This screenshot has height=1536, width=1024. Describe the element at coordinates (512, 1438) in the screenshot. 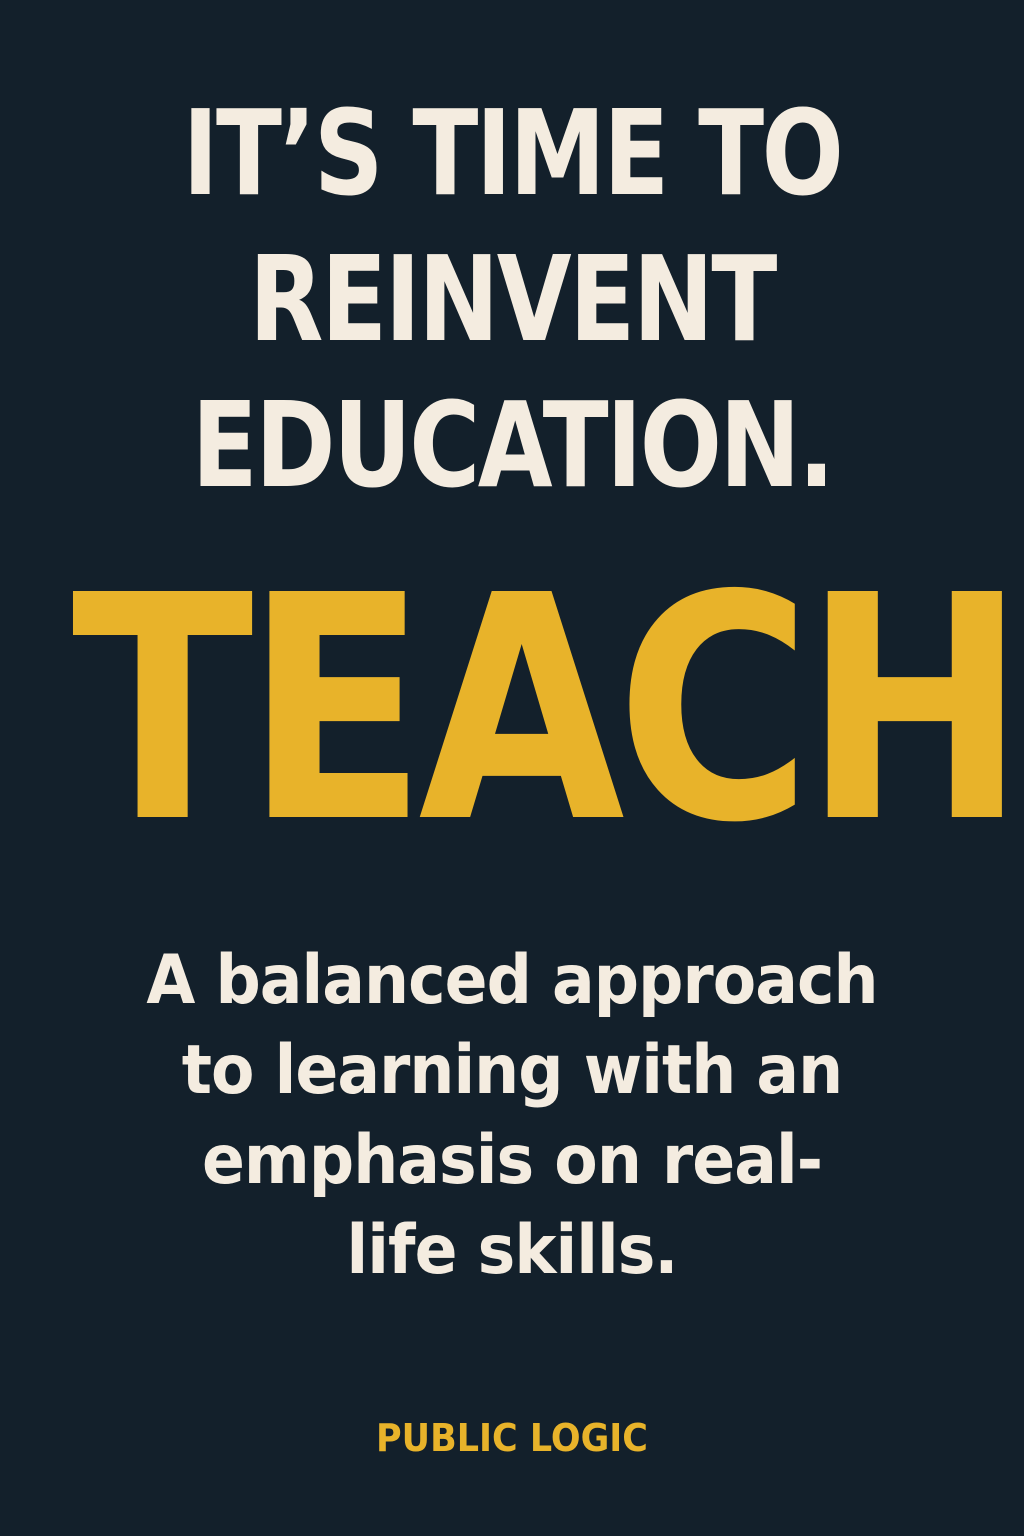

I see `brand-name: PUBLIC LOGIC` at that location.